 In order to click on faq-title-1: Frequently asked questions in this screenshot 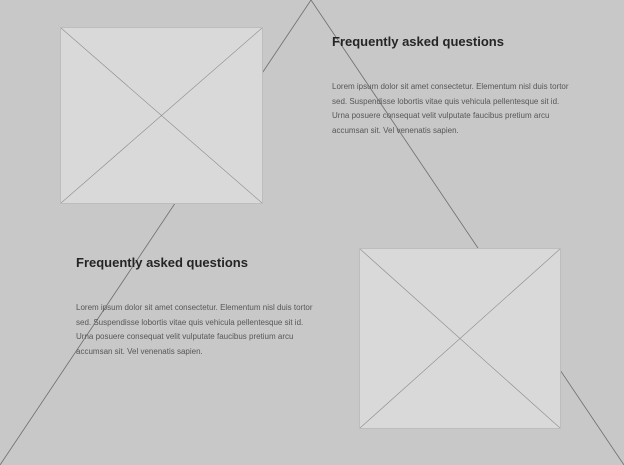, I will do `click(418, 41)`.